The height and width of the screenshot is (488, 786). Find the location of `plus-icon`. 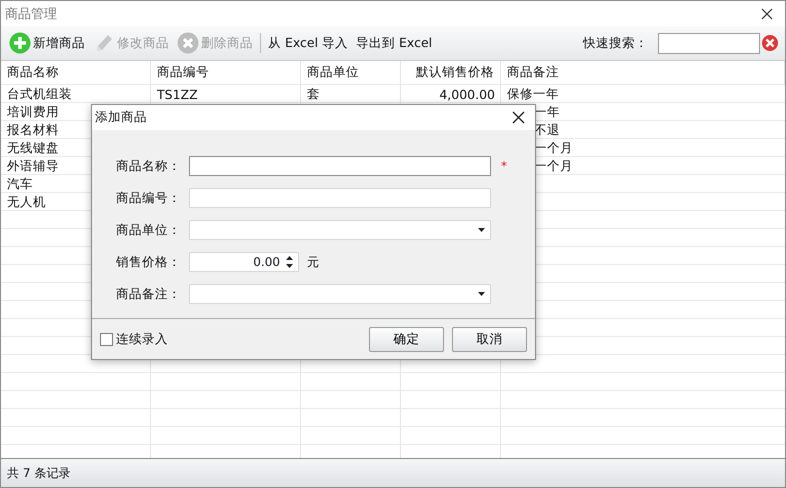

plus-icon is located at coordinates (20, 43).